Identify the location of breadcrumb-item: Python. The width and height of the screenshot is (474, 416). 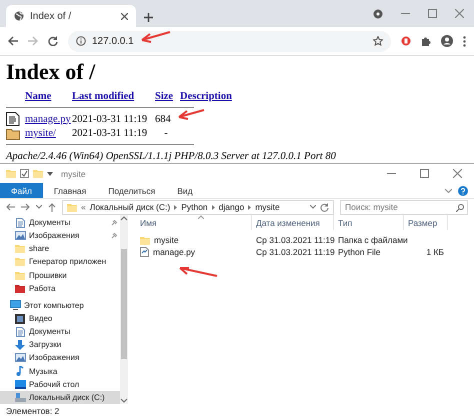
(194, 207).